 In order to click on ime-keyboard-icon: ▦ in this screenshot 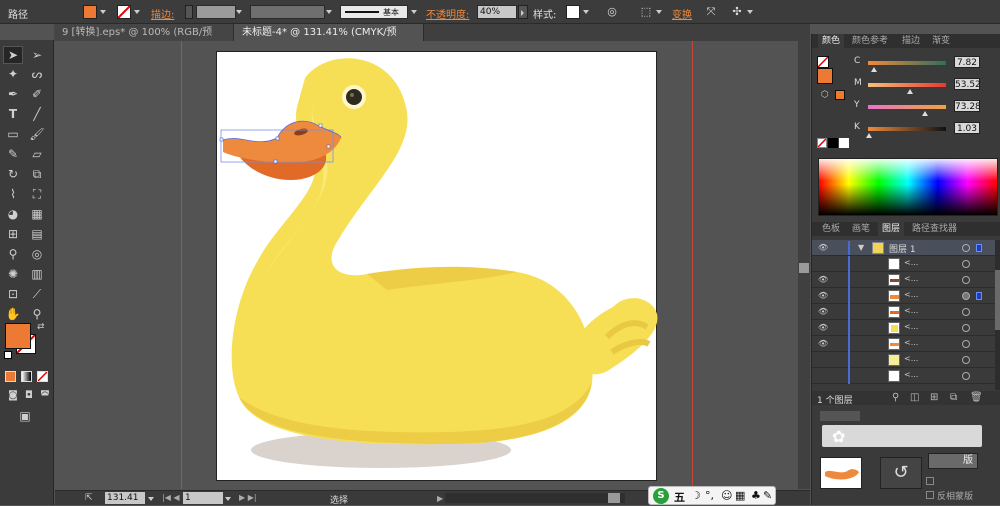, I will do `click(740, 495)`.